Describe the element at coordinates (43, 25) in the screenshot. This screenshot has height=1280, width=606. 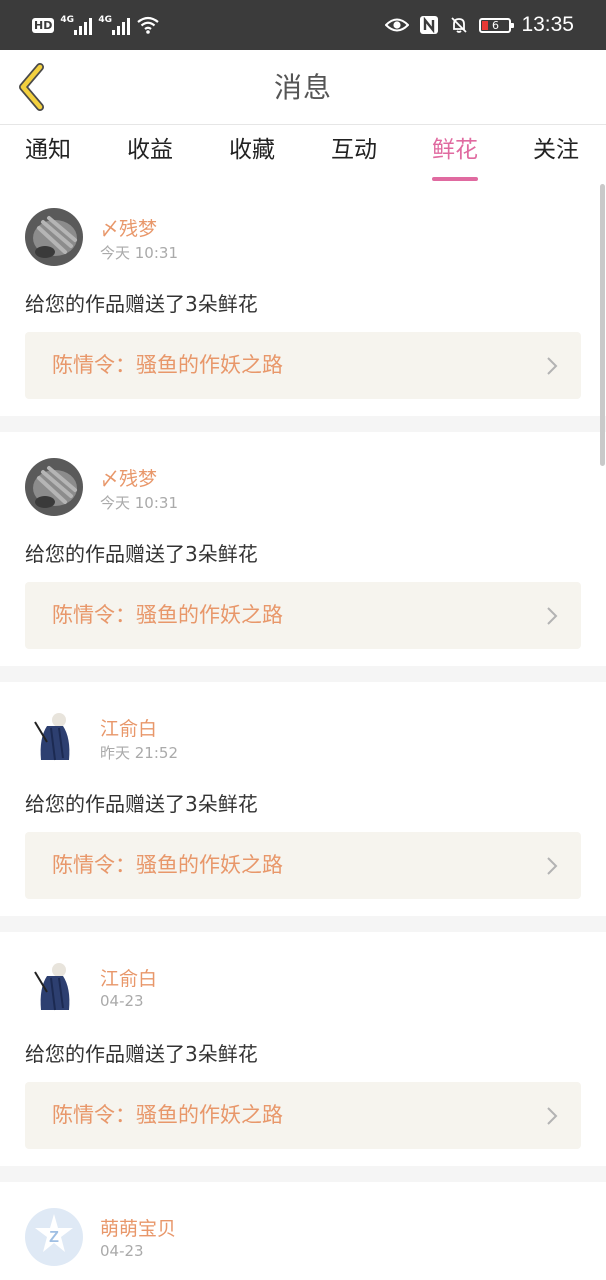
I see `hd-indicator: HD` at that location.